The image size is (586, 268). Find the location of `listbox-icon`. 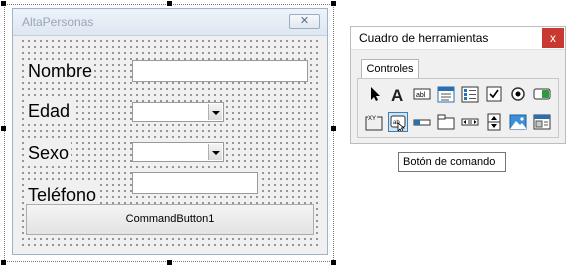

listbox-icon is located at coordinates (470, 94).